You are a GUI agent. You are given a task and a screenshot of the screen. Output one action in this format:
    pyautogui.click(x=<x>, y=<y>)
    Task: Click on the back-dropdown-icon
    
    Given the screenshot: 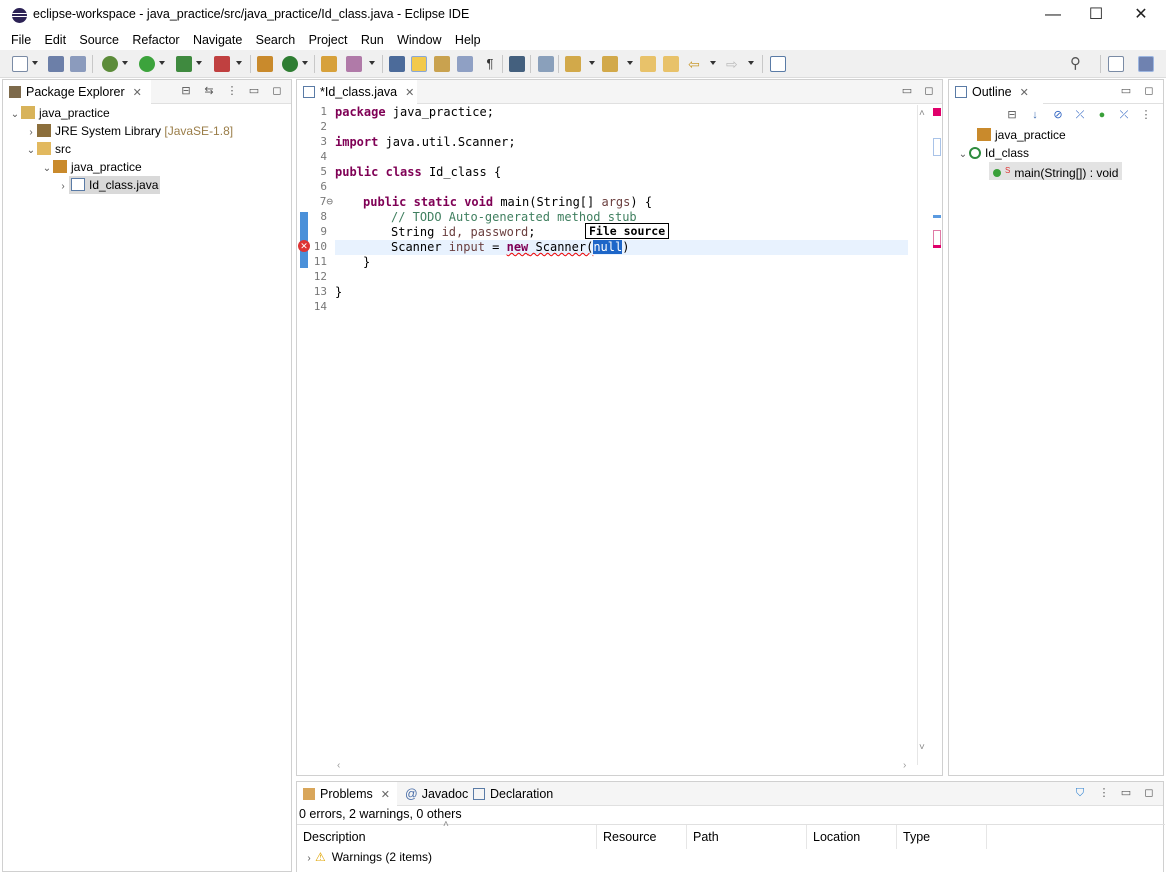 What is the action you would take?
    pyautogui.click(x=713, y=63)
    